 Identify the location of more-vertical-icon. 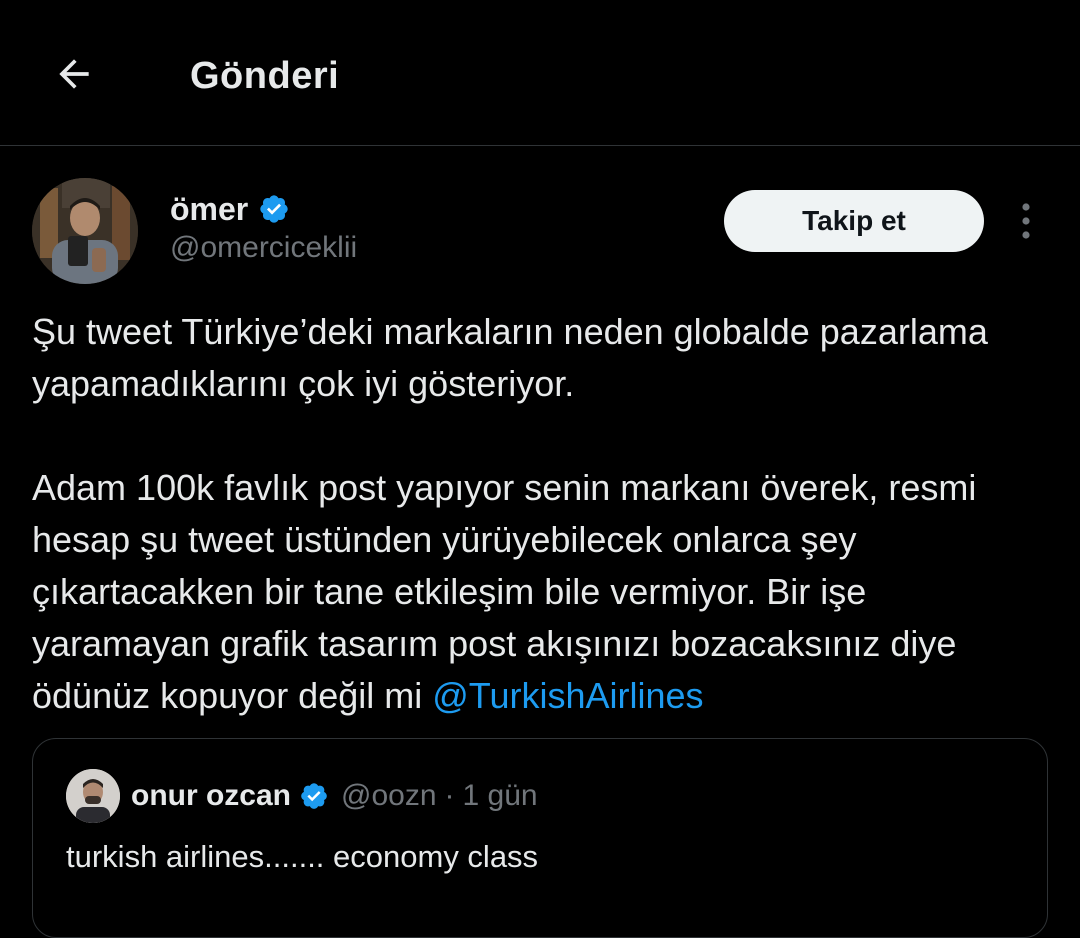
(1026, 221).